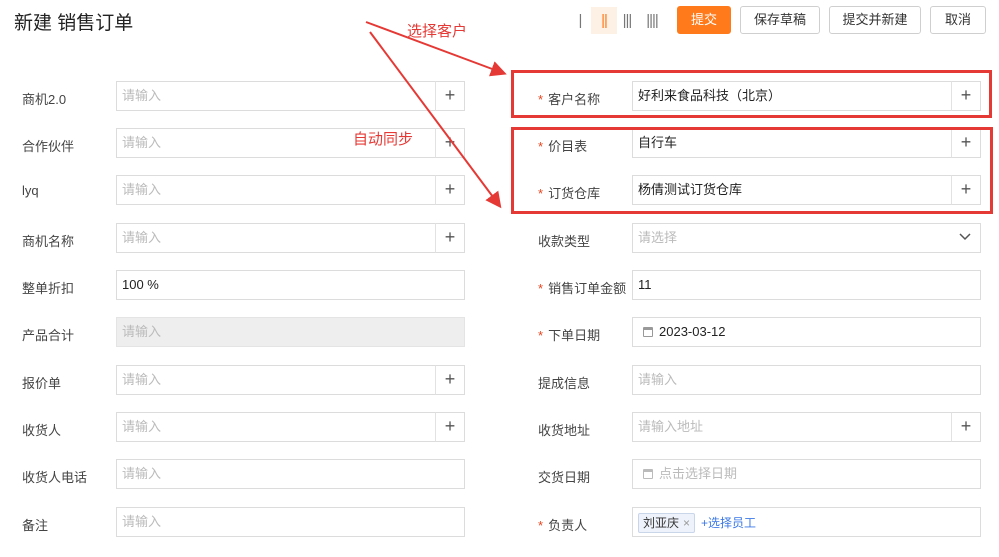  What do you see at coordinates (290, 474) in the screenshot?
I see `receiver-phone-input: 请输入` at bounding box center [290, 474].